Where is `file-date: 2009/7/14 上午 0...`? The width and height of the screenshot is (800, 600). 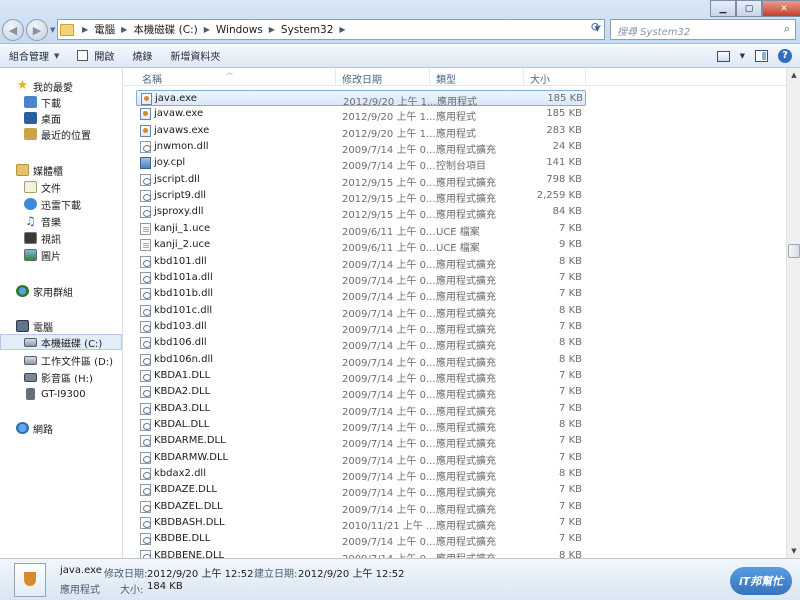
file-date: 2009/7/14 上午 0... is located at coordinates (389, 543).